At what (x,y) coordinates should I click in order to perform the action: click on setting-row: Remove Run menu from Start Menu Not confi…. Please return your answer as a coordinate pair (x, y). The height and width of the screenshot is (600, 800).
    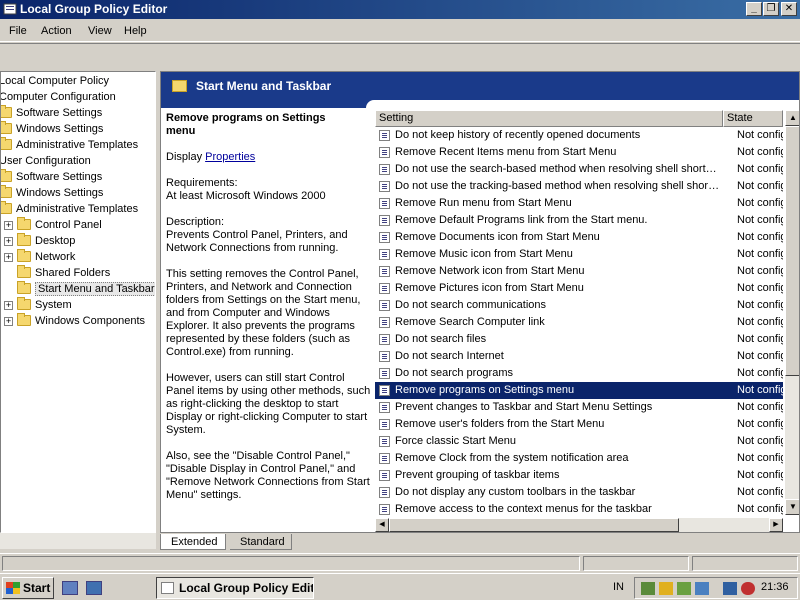
    Looking at the image, I should click on (579, 203).